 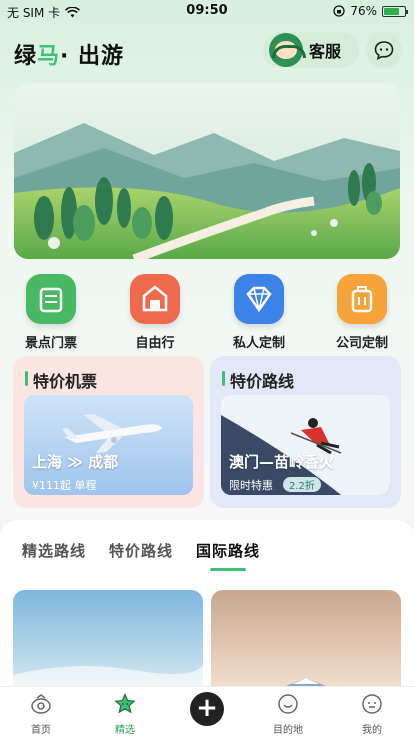 I want to click on star-icon, so click(x=125, y=703).